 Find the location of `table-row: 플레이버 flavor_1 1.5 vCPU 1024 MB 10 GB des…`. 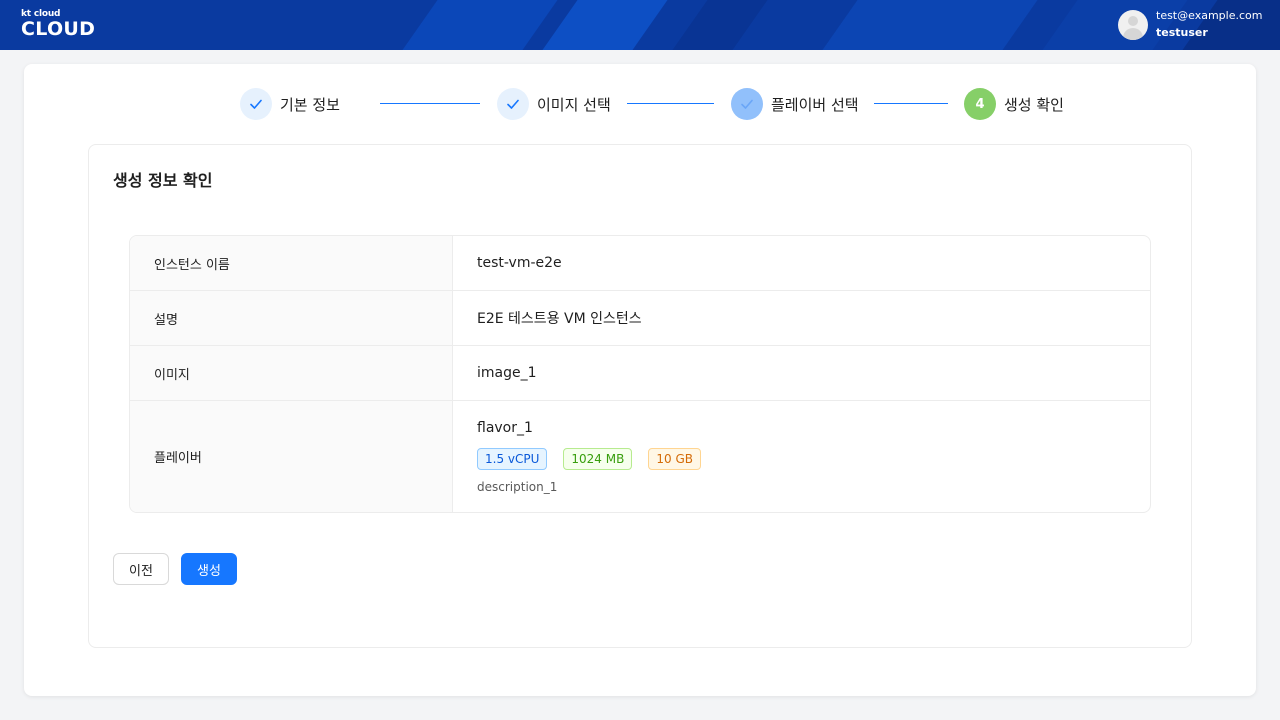

table-row: 플레이버 flavor_1 1.5 vCPU 1024 MB 10 GB des… is located at coordinates (640, 456).